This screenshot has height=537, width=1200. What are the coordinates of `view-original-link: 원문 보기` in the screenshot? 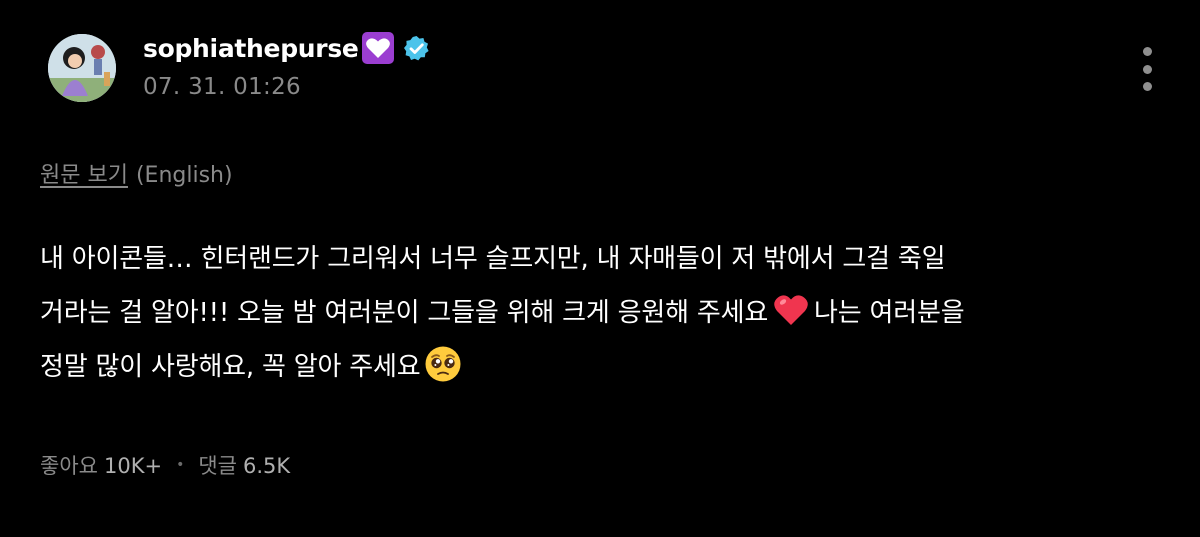 It's located at (84, 175).